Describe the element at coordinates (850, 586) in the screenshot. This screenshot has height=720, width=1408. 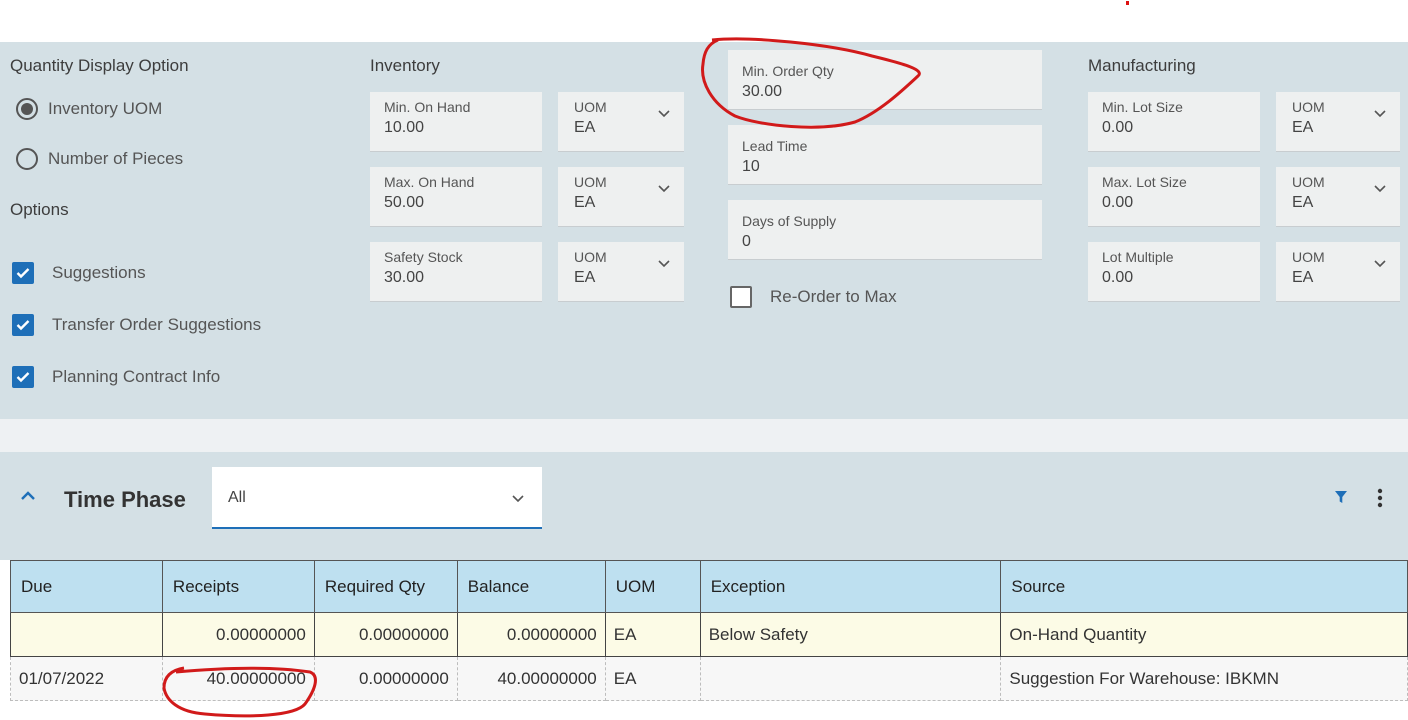
I see `column-header-exception: Exception` at that location.